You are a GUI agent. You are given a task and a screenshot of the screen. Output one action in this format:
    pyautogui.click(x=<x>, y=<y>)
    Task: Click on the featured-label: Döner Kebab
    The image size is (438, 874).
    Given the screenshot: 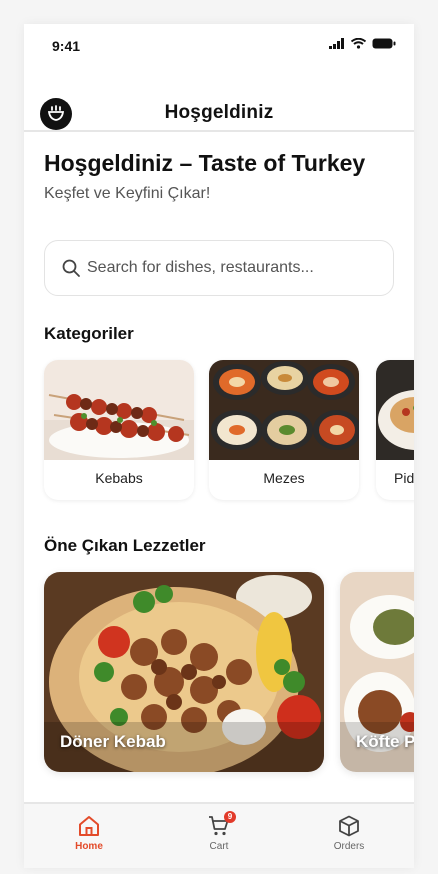 What is the action you would take?
    pyautogui.click(x=113, y=741)
    